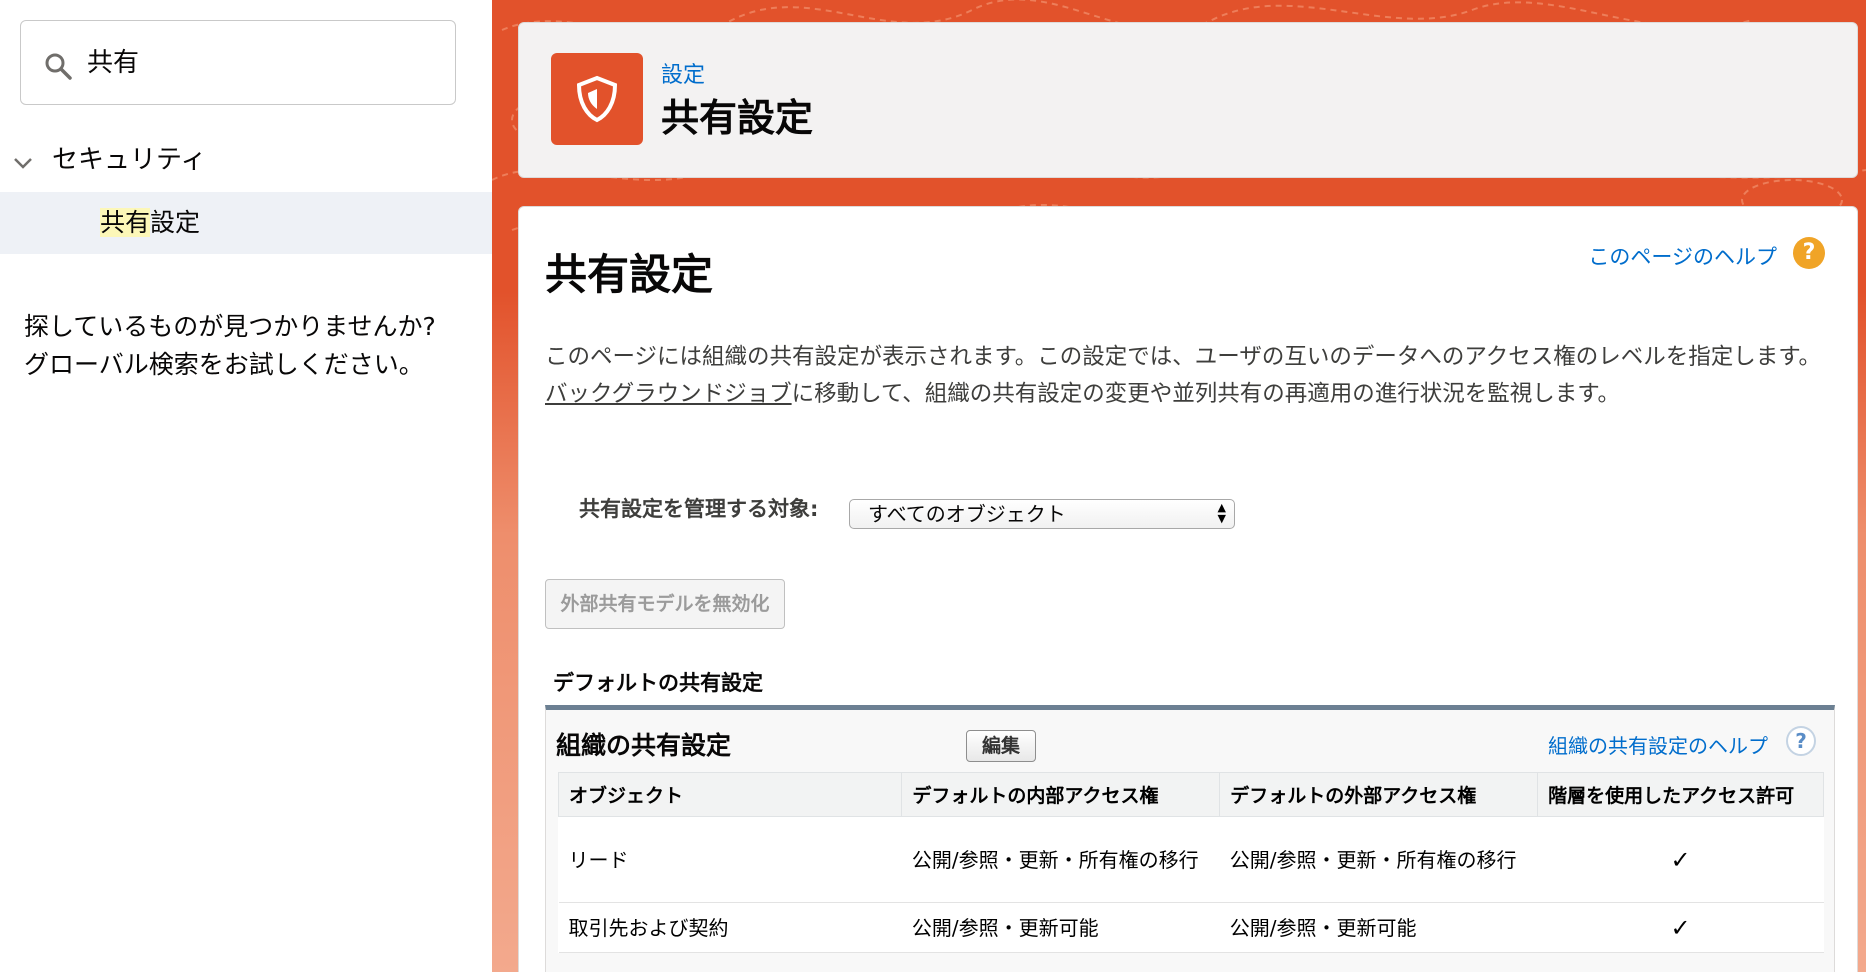  I want to click on manage-sharing-select: すべてのオブジェクト ▲ ▼, so click(1042, 514).